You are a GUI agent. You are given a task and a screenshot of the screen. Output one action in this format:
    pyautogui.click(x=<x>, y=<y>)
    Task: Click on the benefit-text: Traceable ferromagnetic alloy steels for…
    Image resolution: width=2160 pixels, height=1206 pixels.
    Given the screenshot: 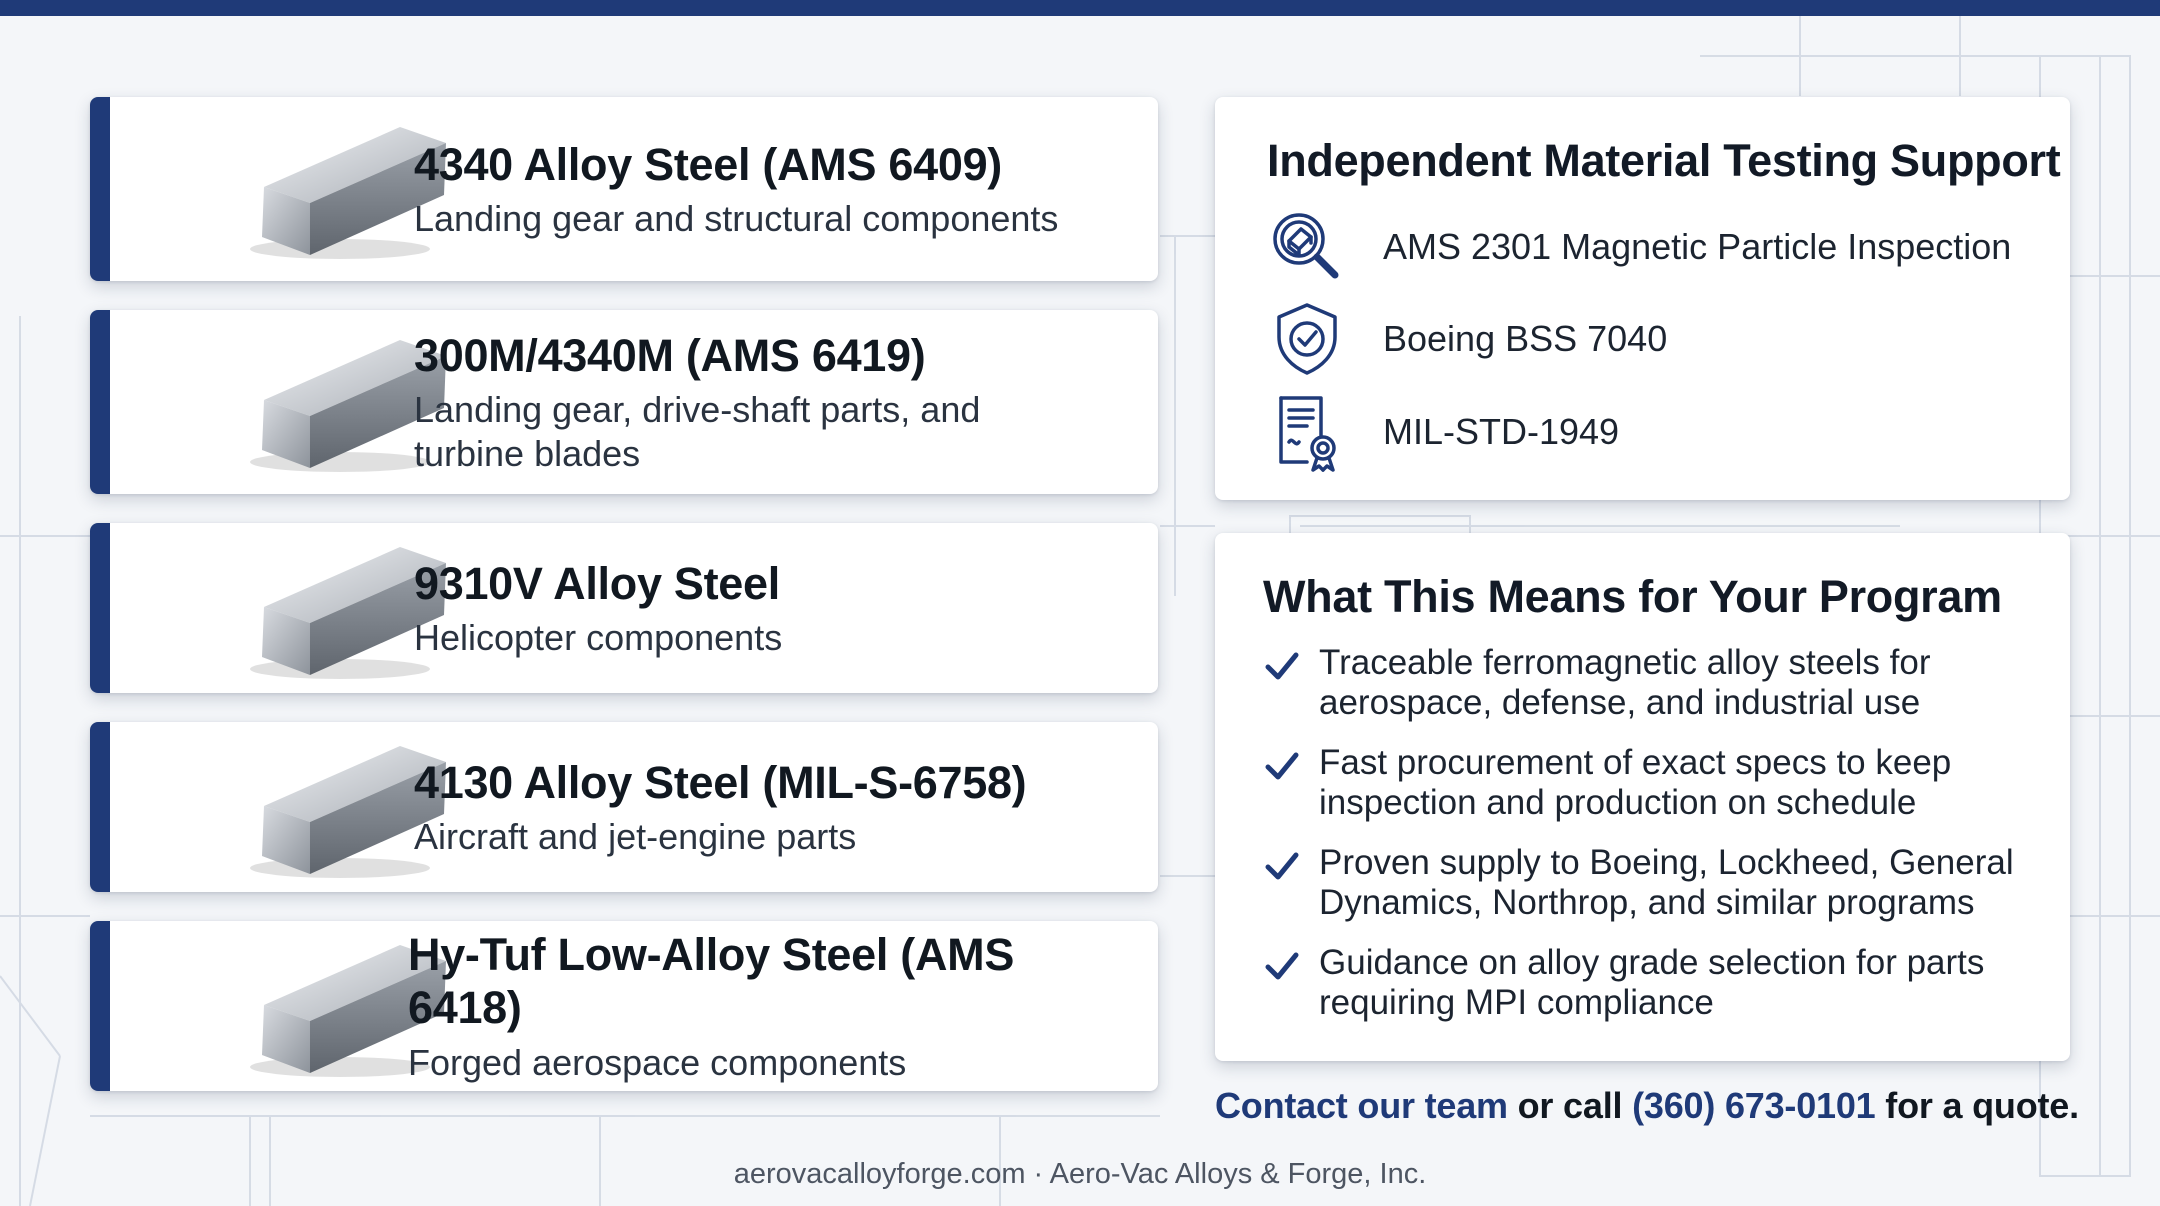 What is the action you would take?
    pyautogui.click(x=1625, y=682)
    